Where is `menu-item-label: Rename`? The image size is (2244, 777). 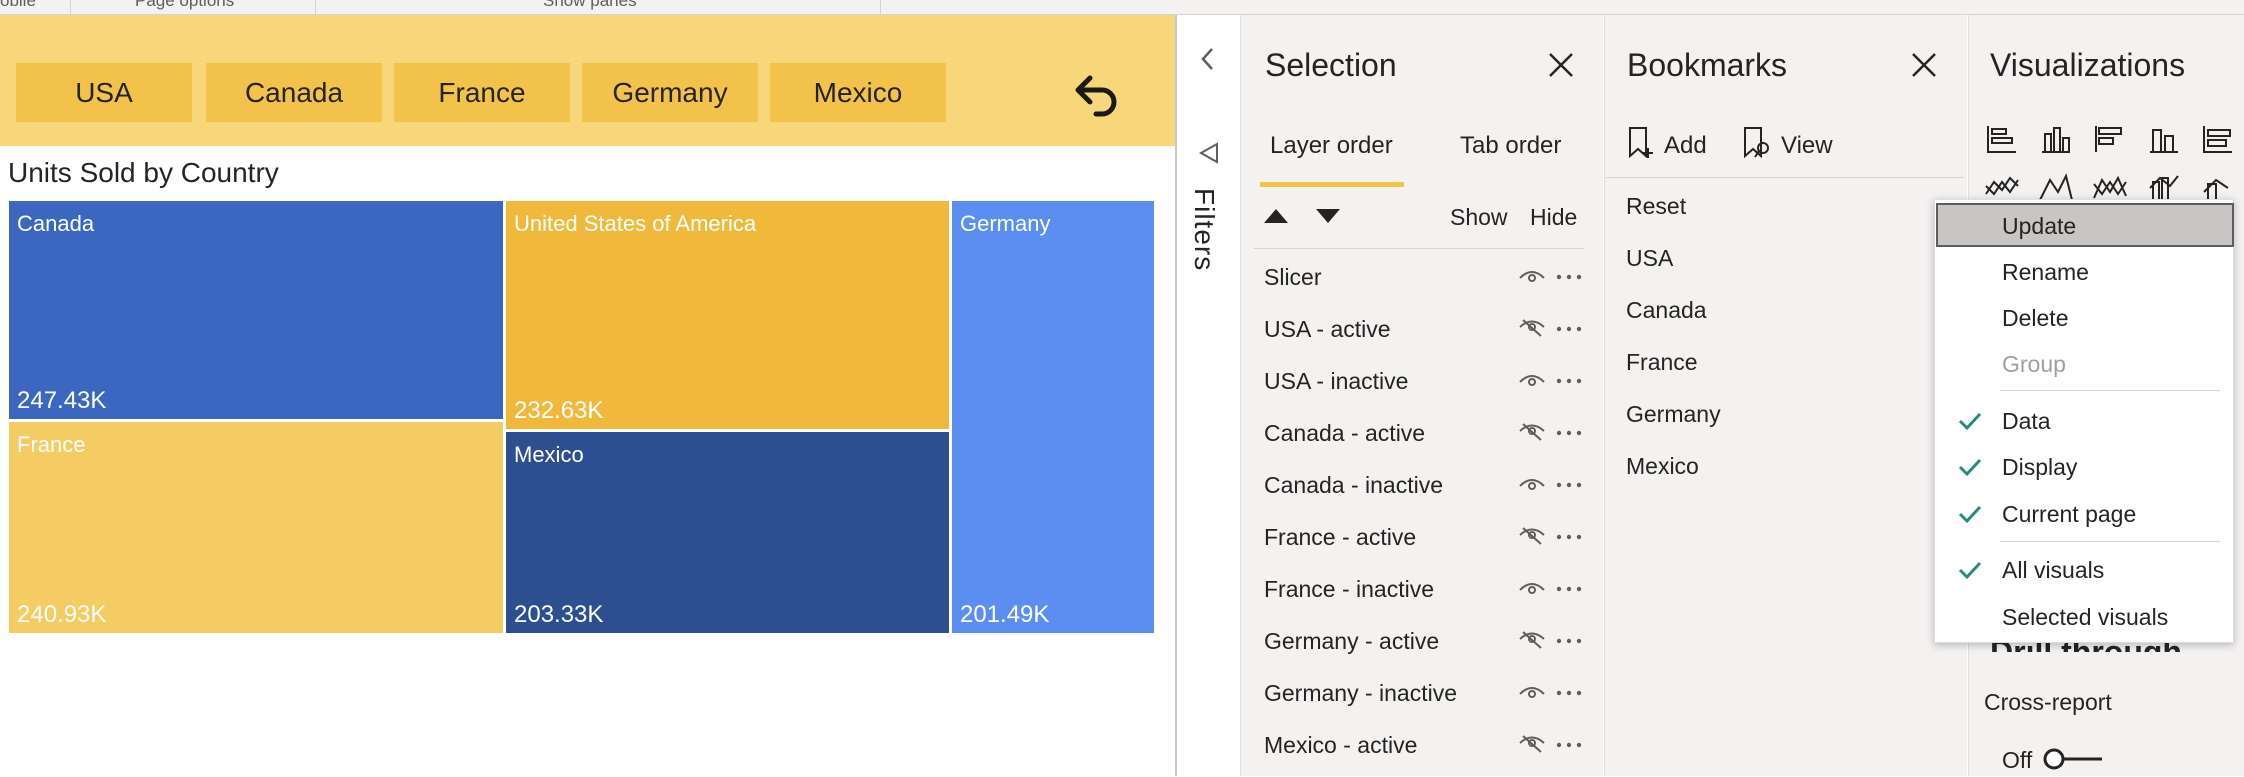 menu-item-label: Rename is located at coordinates (2045, 272).